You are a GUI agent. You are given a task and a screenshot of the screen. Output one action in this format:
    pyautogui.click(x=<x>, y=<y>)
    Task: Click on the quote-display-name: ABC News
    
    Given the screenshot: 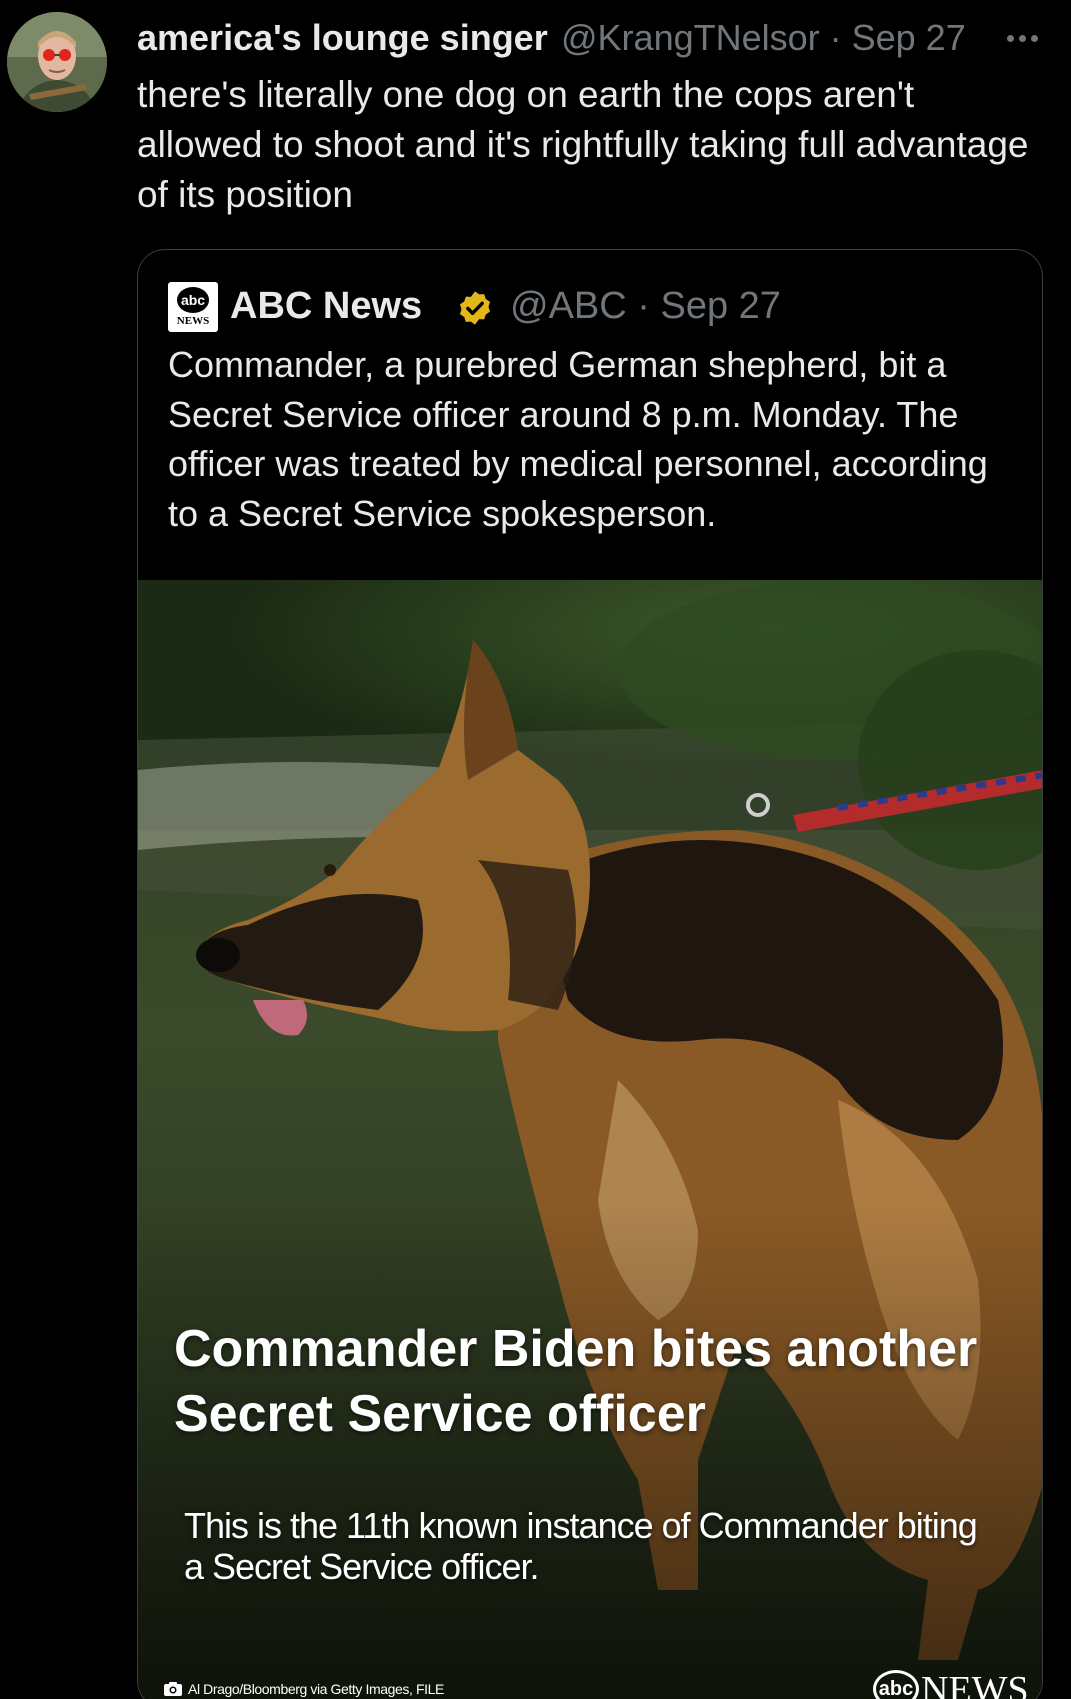 What is the action you would take?
    pyautogui.click(x=326, y=306)
    